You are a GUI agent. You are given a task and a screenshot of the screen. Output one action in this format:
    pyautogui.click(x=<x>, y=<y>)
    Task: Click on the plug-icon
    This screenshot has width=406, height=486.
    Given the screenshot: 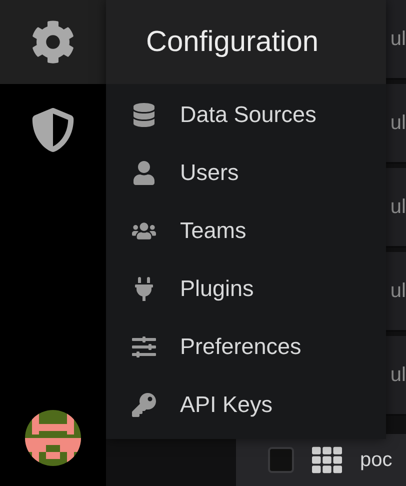 What is the action you would take?
    pyautogui.click(x=144, y=289)
    